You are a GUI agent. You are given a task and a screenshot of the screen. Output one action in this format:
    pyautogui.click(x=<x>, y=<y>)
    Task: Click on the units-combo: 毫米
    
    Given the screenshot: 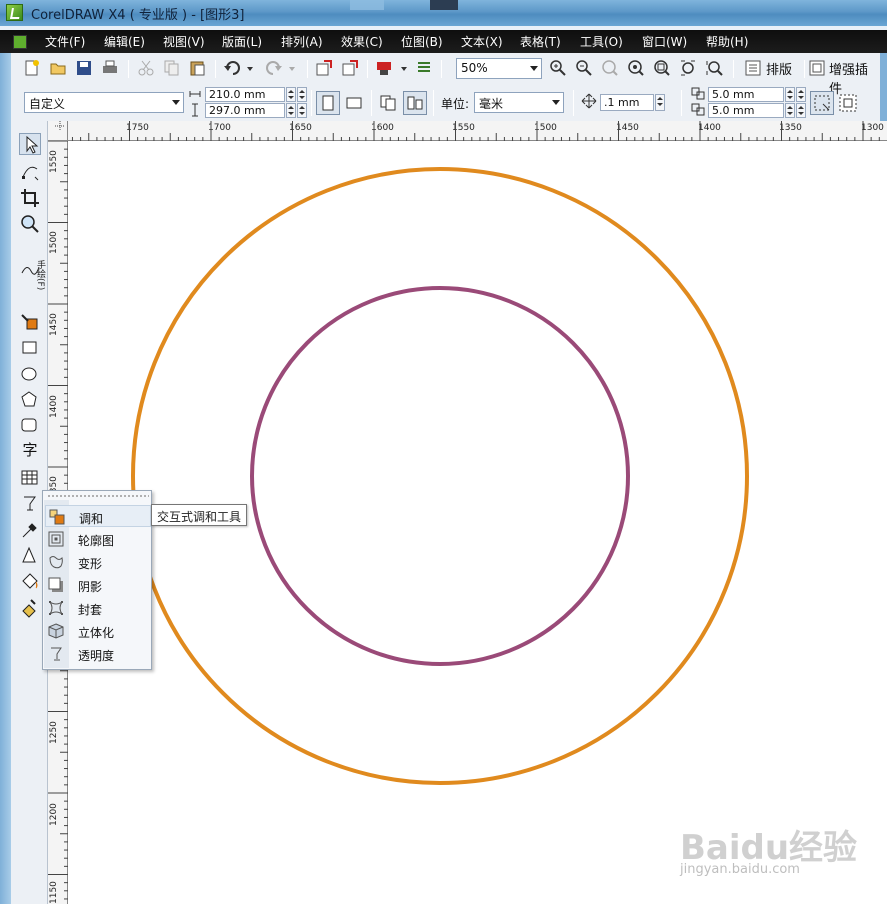 What is the action you would take?
    pyautogui.click(x=519, y=102)
    